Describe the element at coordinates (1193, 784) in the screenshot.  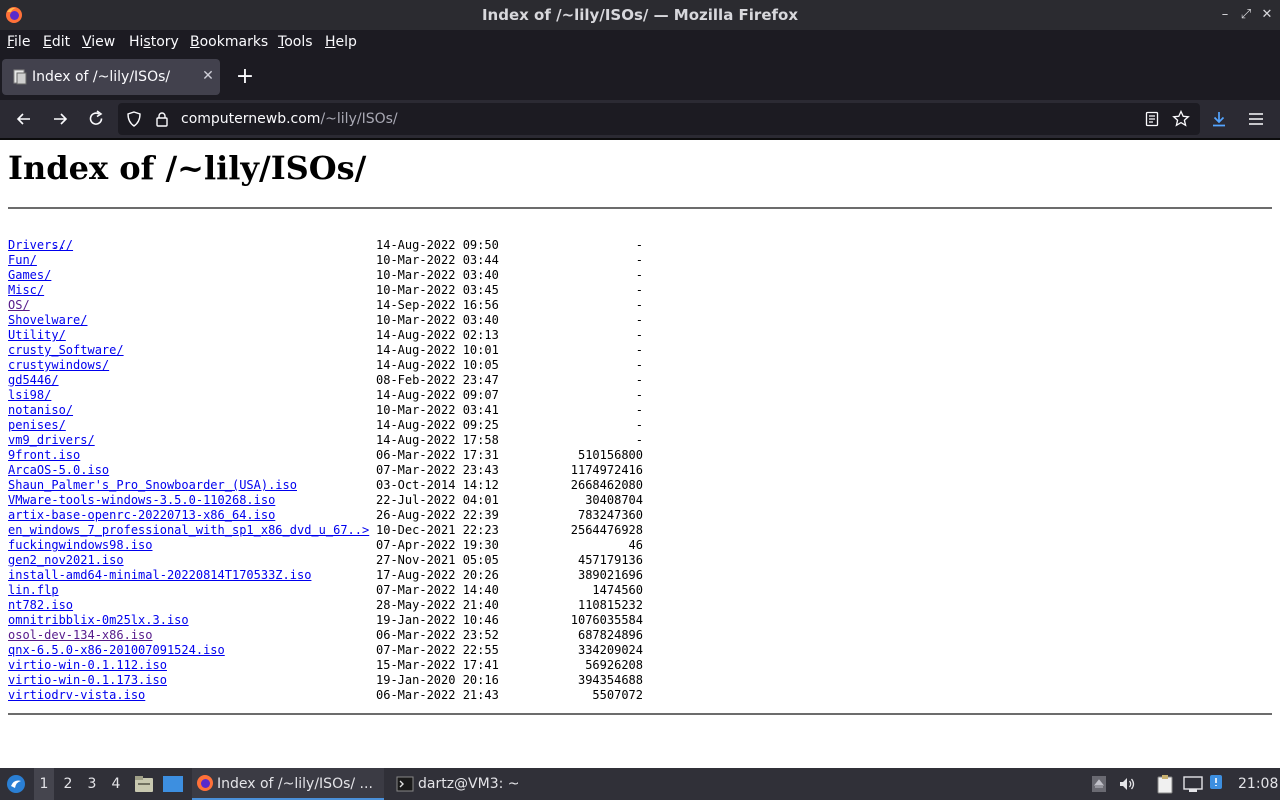
I see `network-icon` at that location.